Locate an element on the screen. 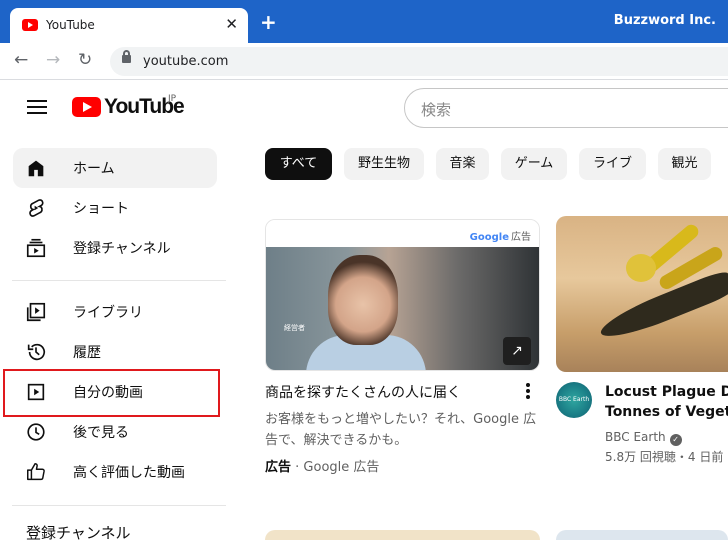  sidebar-item-home: ホーム is located at coordinates (115, 168).